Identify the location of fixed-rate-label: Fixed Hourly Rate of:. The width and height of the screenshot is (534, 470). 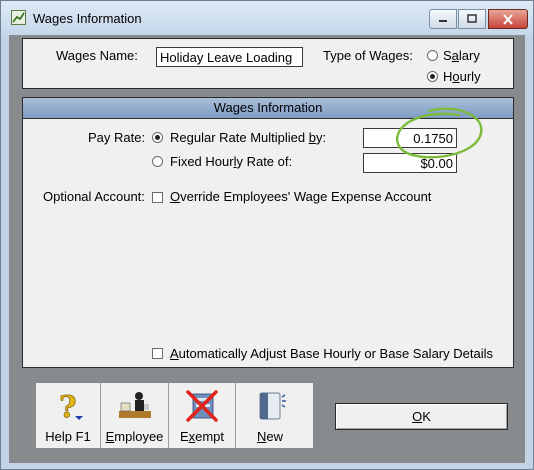
(231, 161).